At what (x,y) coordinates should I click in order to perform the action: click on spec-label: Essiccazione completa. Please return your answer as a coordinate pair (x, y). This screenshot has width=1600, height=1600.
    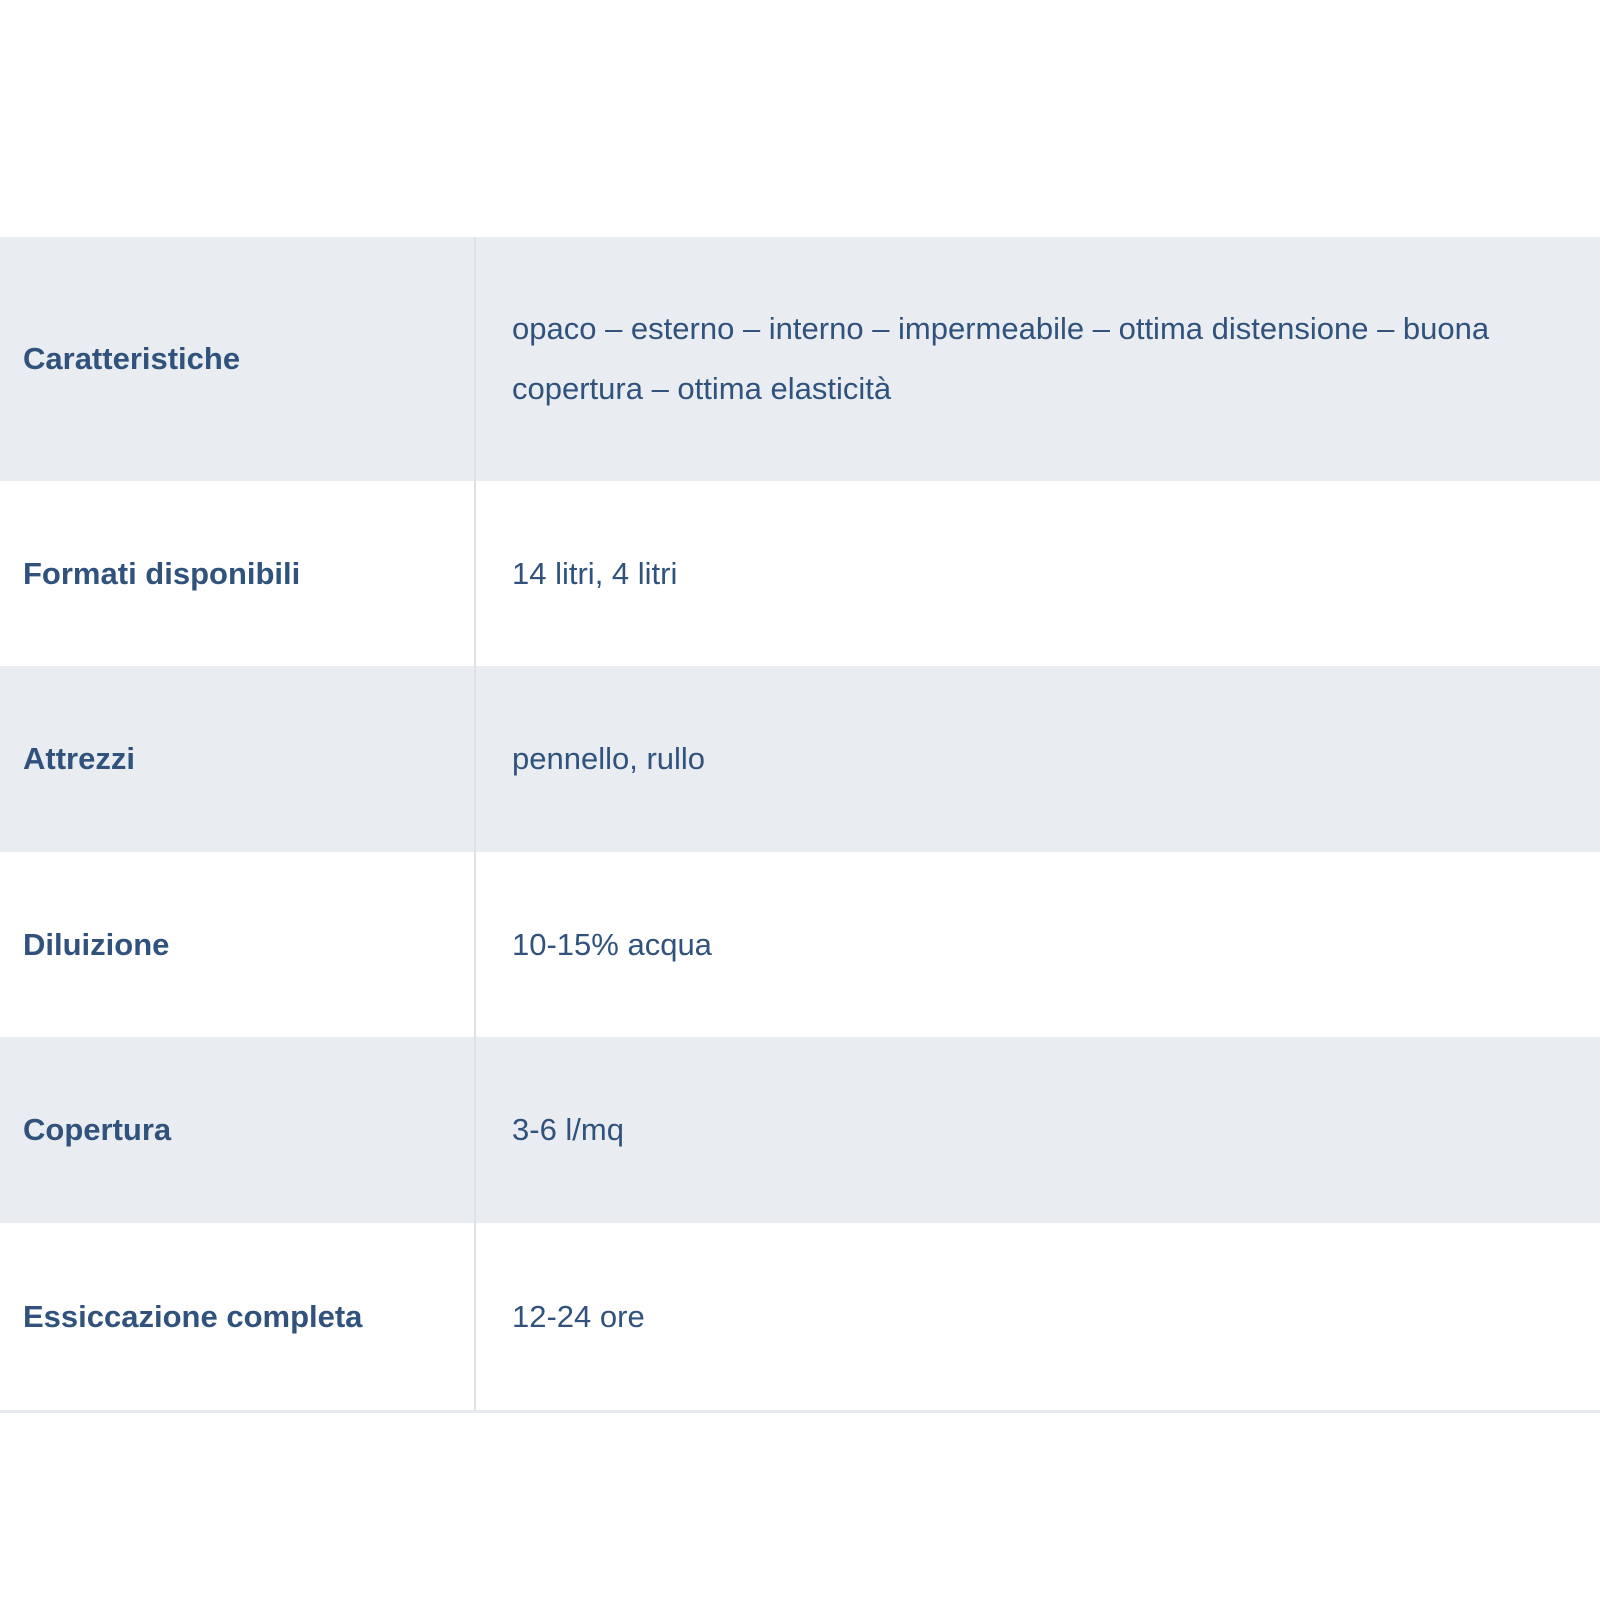
    Looking at the image, I should click on (238, 1317).